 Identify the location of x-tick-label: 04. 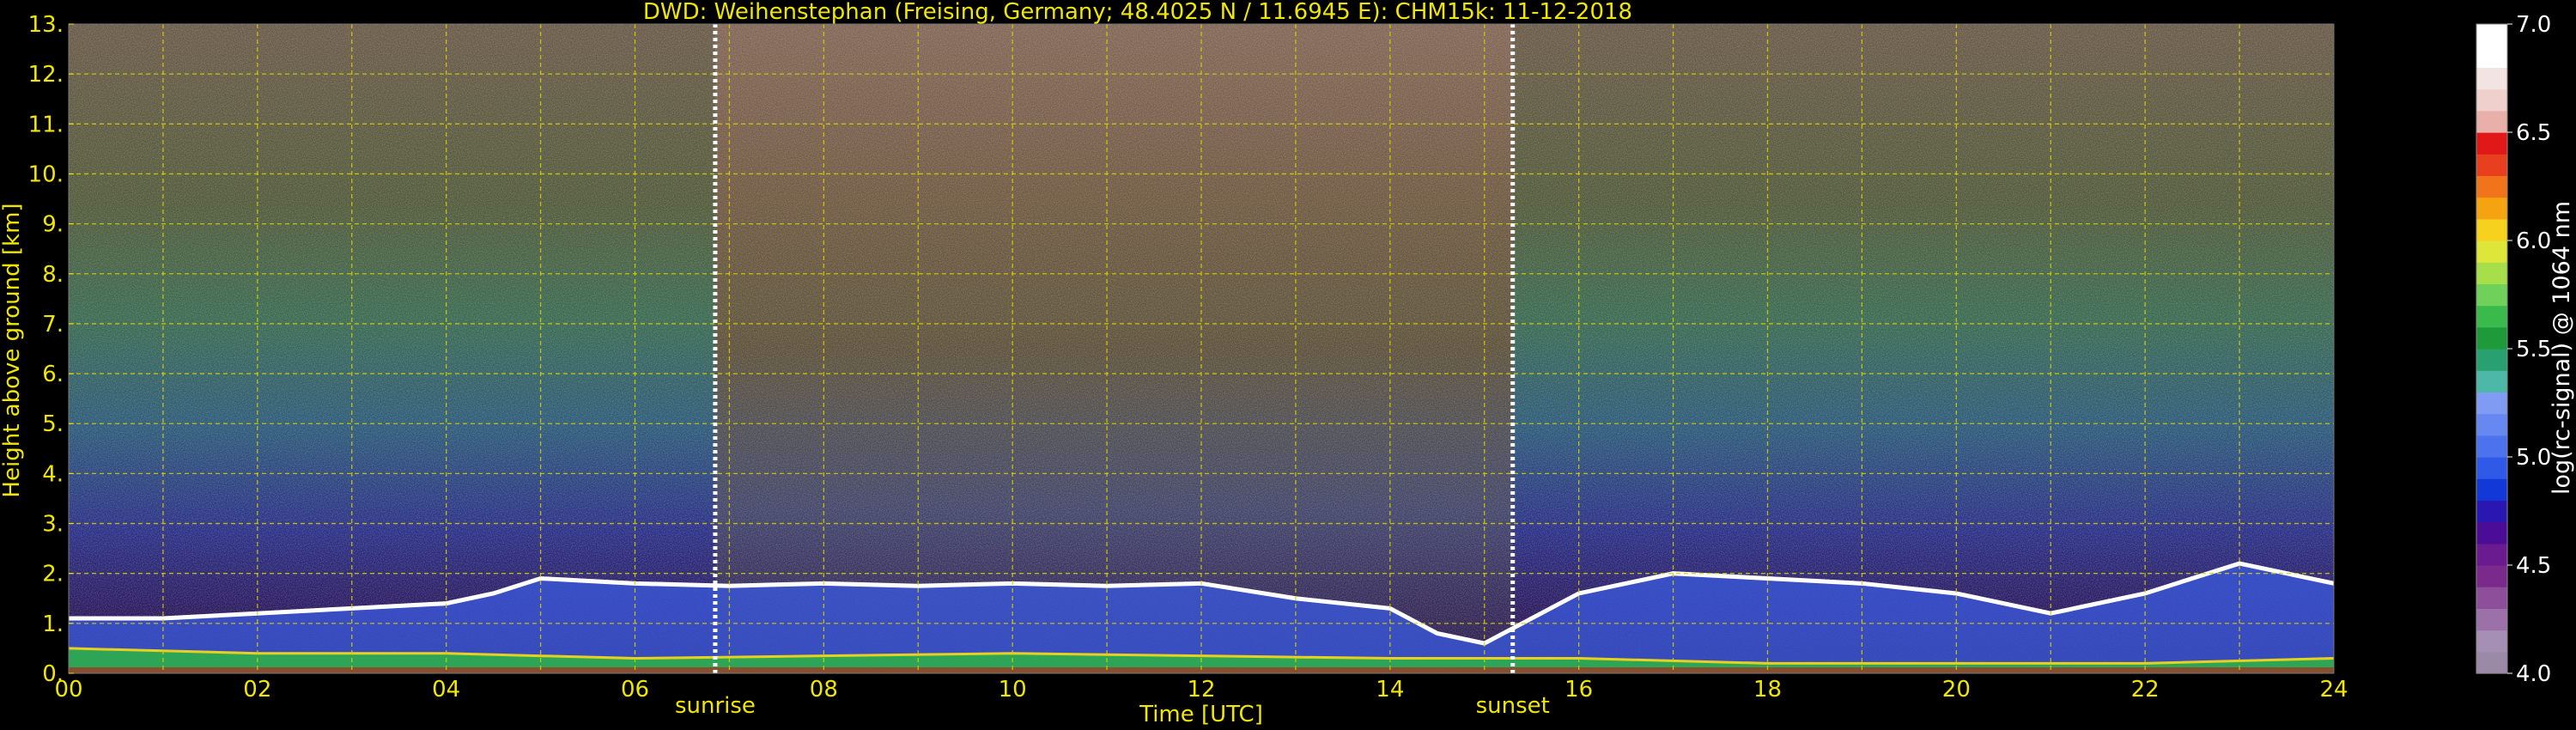
(446, 690).